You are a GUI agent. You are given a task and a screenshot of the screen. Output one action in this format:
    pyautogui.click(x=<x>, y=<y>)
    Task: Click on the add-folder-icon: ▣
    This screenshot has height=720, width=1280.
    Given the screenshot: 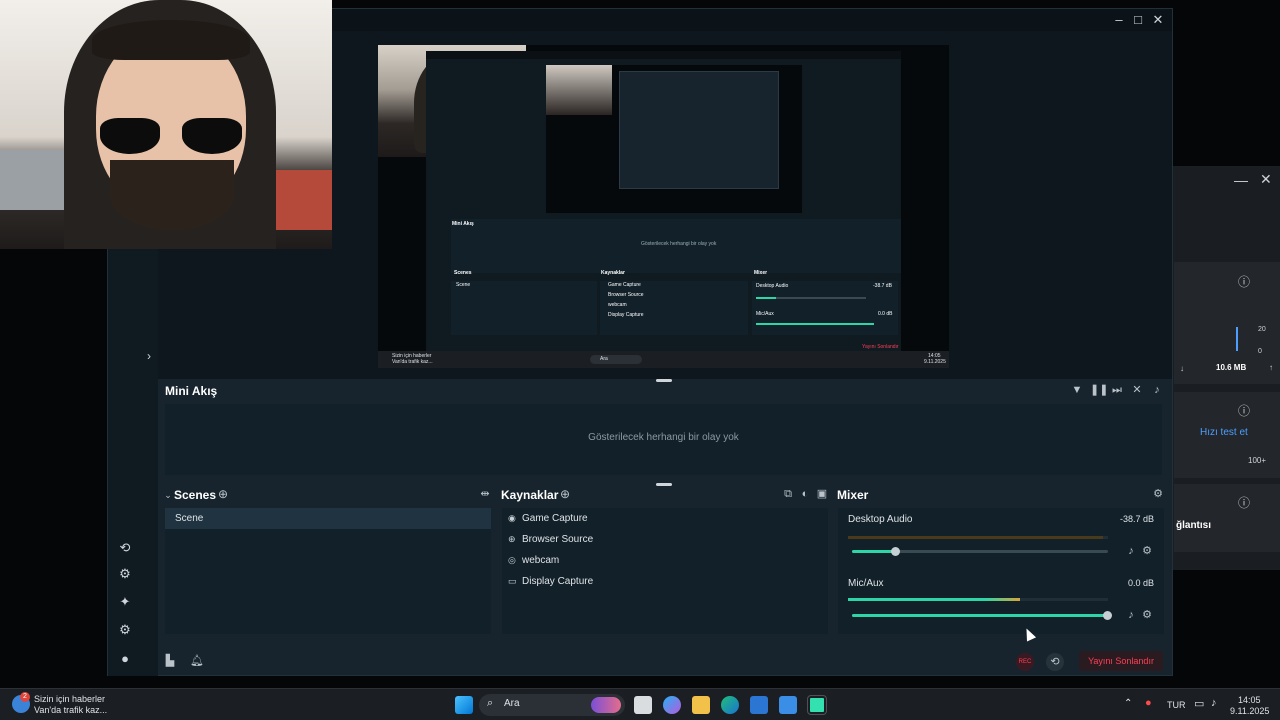 What is the action you would take?
    pyautogui.click(x=822, y=494)
    